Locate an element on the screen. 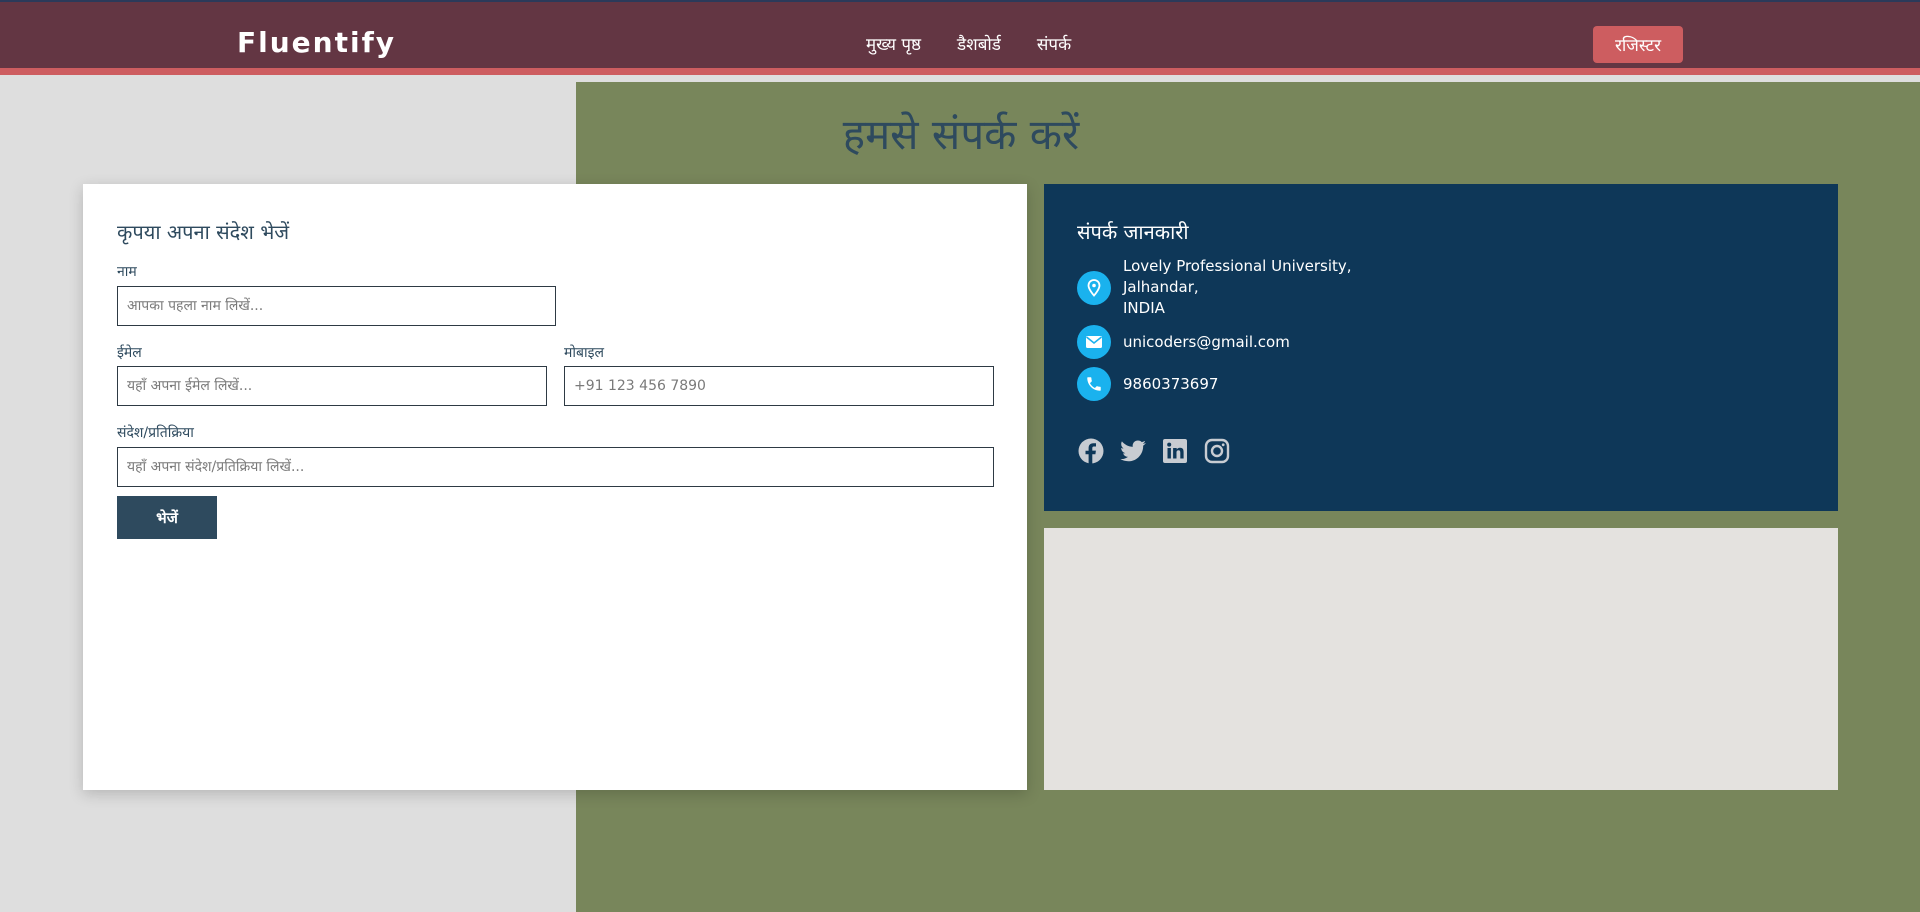  instagram-icon is located at coordinates (1217, 451).